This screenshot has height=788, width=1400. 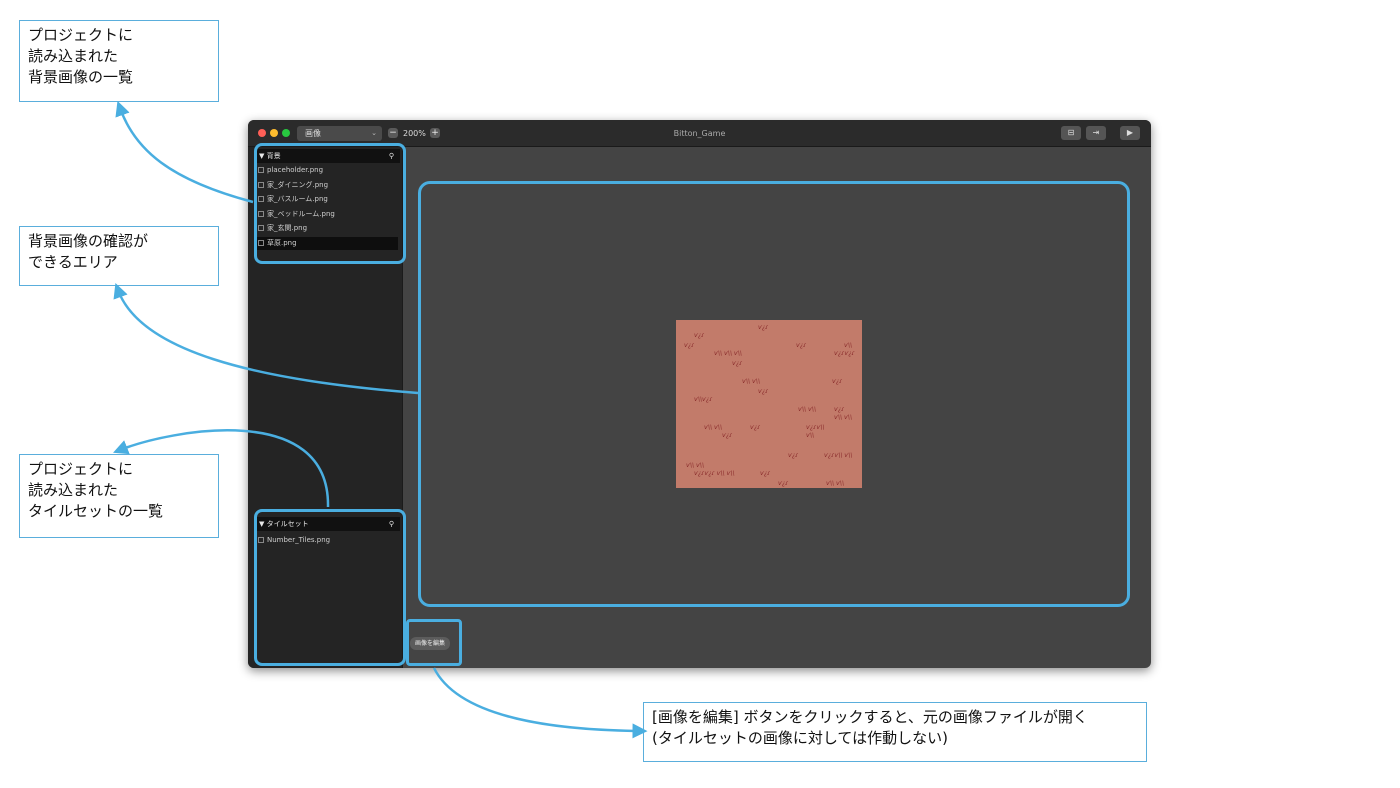 What do you see at coordinates (119, 496) in the screenshot?
I see `annotation-tileset-list: プロジェクトに 読み込まれた タイルセットの一覧` at bounding box center [119, 496].